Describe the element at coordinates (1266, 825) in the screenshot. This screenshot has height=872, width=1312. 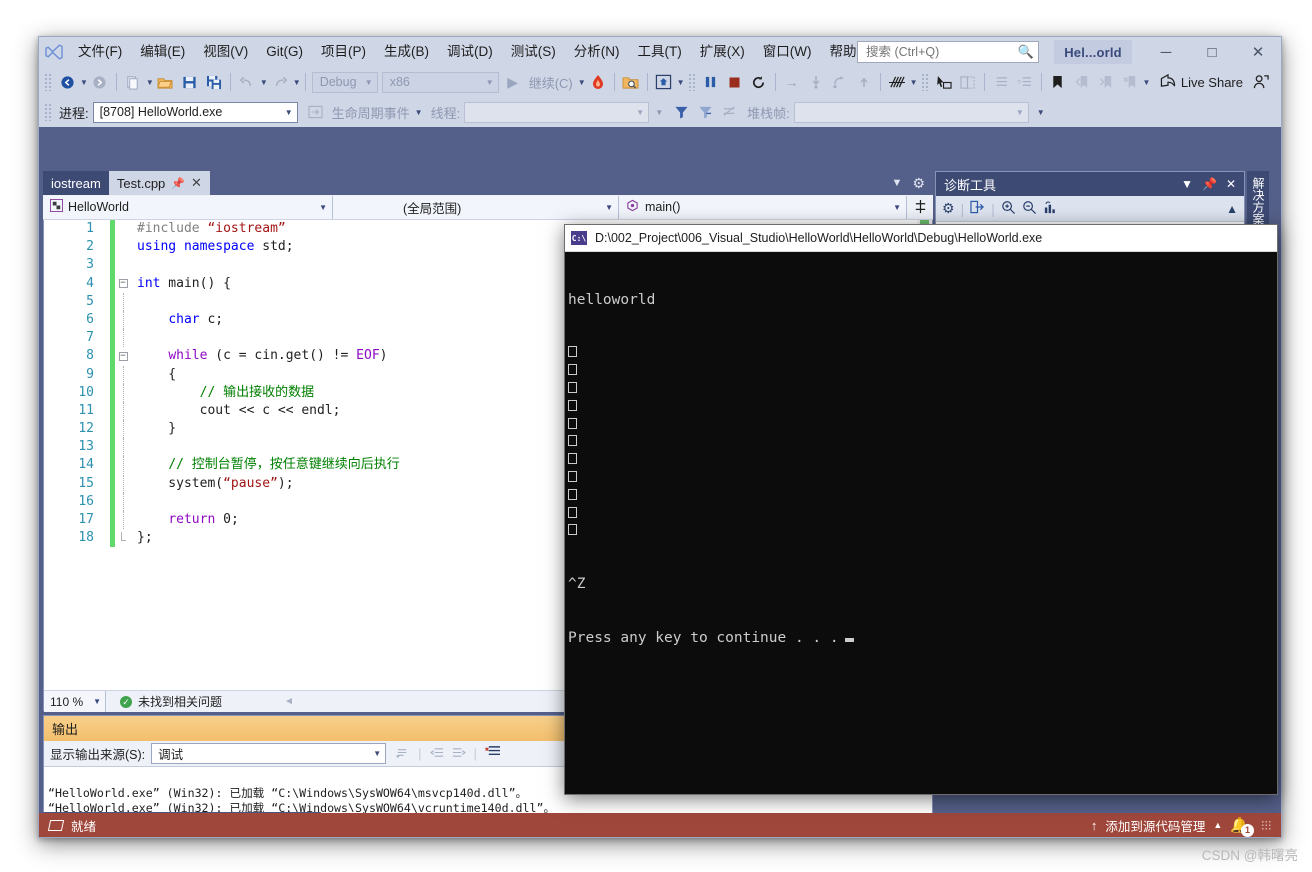
I see `resize-grip` at that location.